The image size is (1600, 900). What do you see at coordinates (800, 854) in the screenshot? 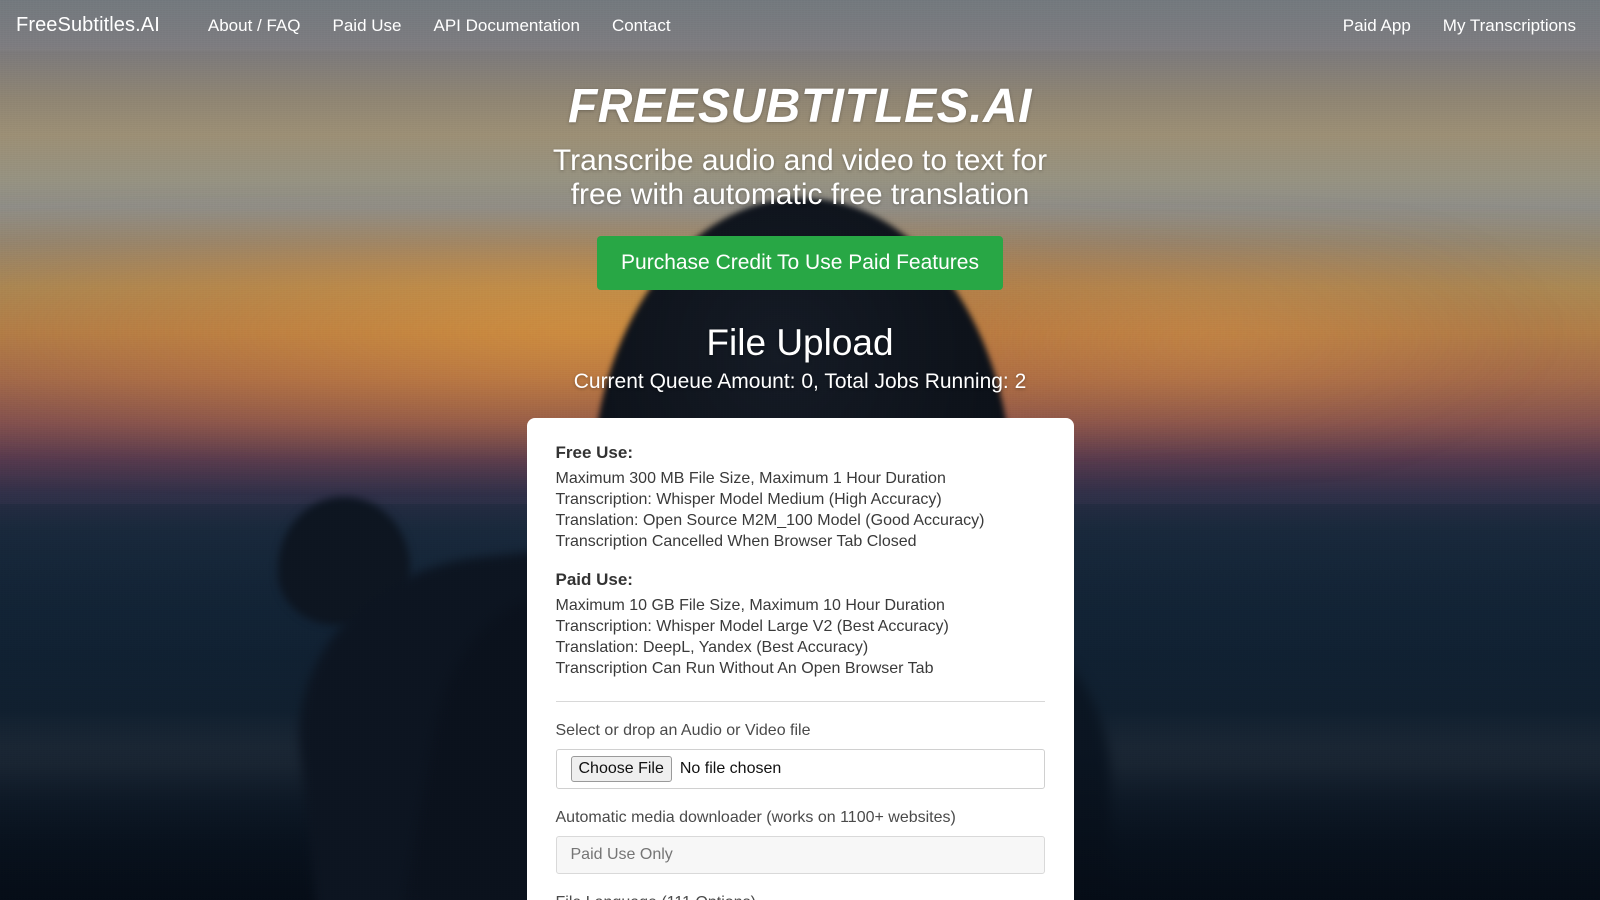
I see `media-downloader-input` at bounding box center [800, 854].